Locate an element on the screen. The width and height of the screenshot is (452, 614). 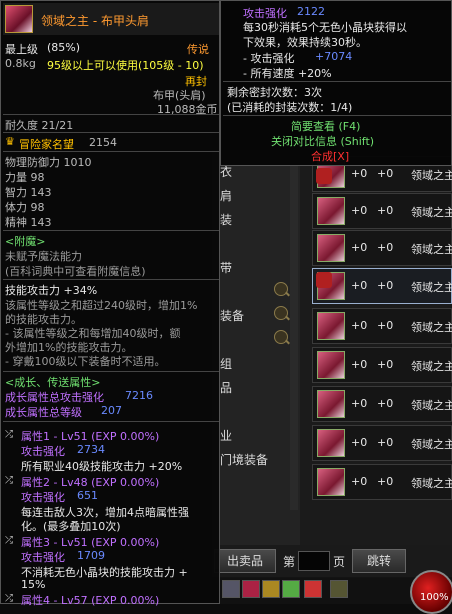
growth-atk-label: 成长属性总攻击强化 is located at coordinates (54, 397).